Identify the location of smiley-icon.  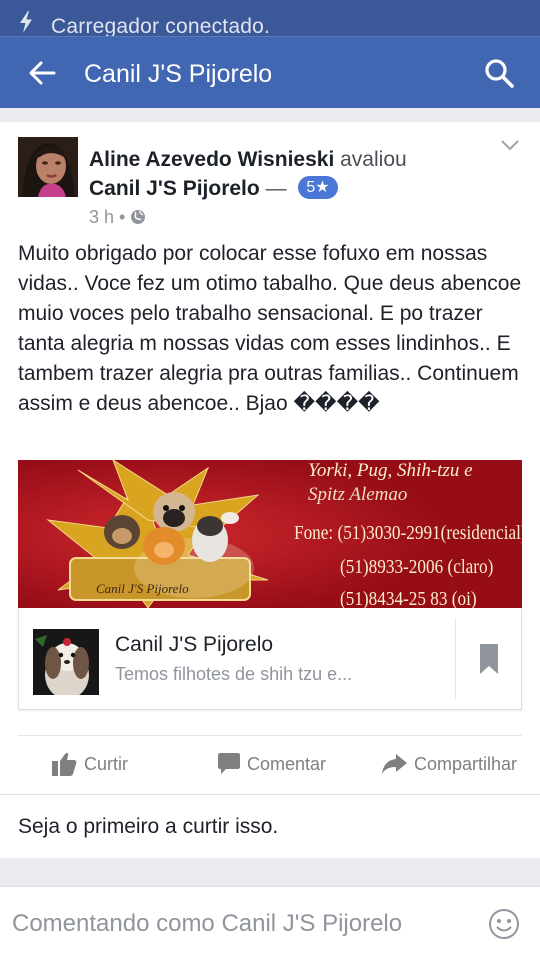
(504, 924).